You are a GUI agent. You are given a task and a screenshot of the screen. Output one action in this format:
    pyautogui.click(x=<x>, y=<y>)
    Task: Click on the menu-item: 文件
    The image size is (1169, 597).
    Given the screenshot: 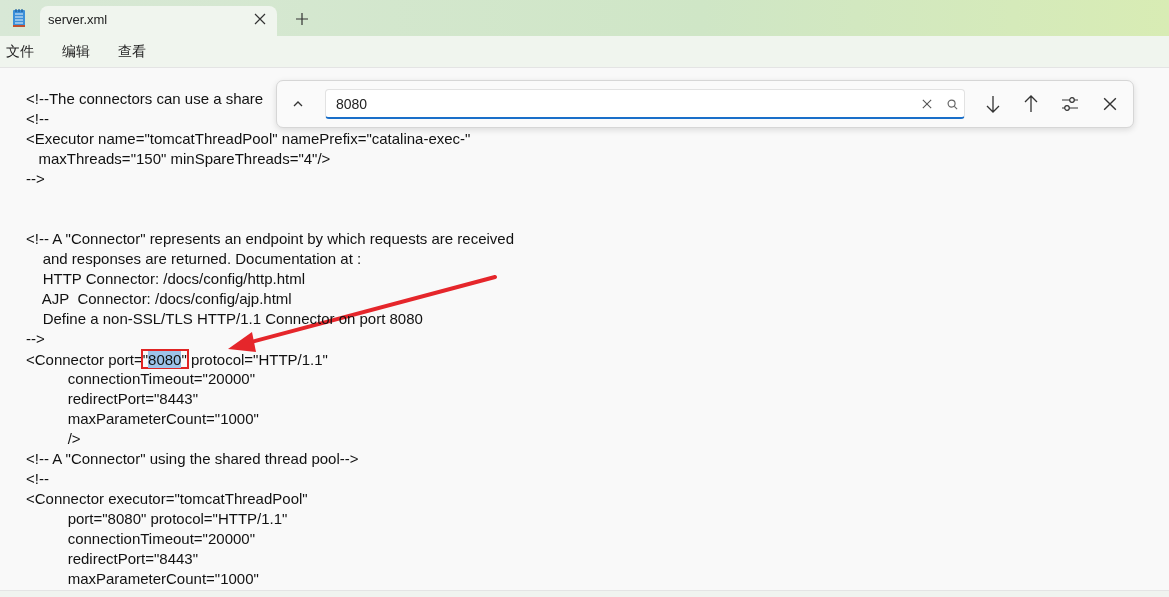 What is the action you would take?
    pyautogui.click(x=20, y=51)
    